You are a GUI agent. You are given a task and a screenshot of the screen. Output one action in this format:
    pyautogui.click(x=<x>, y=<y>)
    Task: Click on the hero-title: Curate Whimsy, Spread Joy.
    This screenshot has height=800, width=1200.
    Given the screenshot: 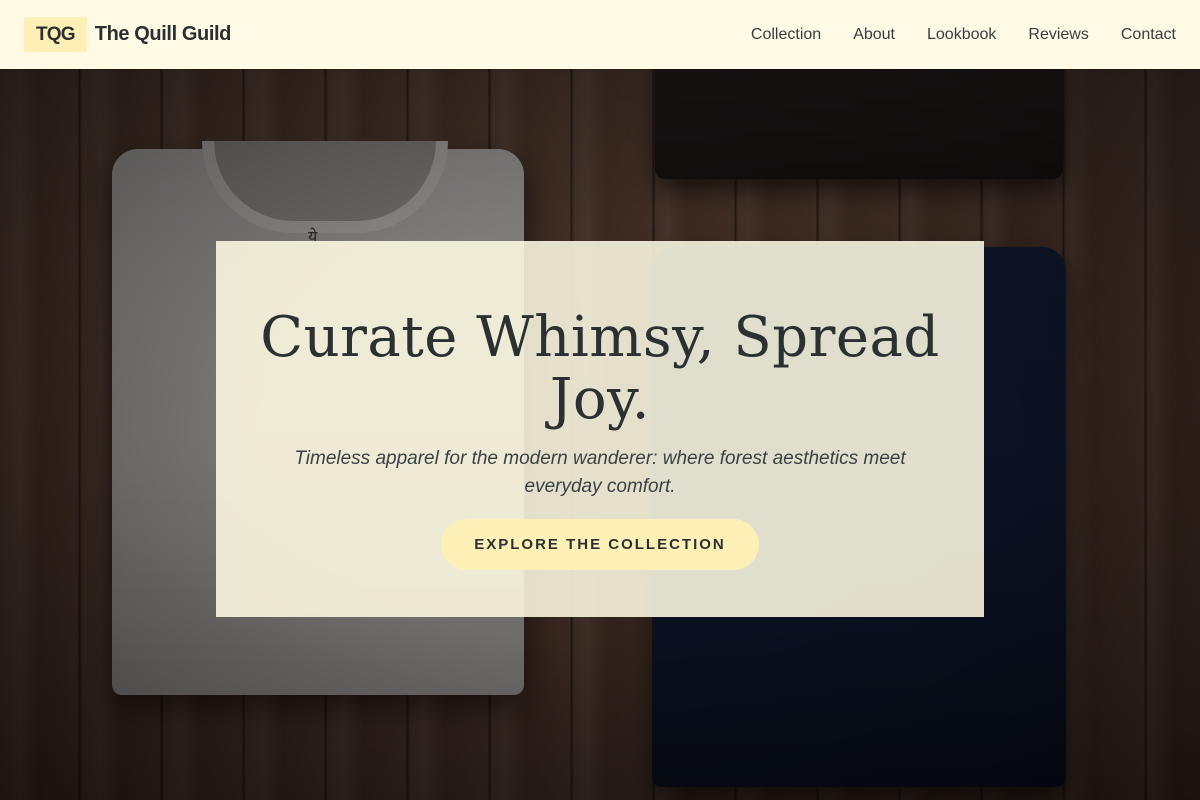 What is the action you would take?
    pyautogui.click(x=600, y=368)
    